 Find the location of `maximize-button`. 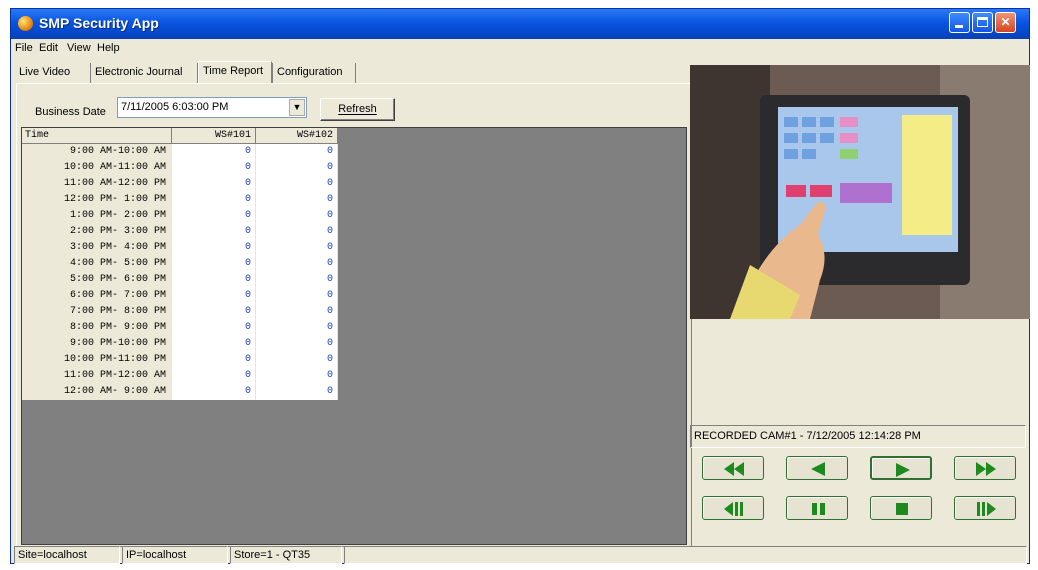

maximize-button is located at coordinates (982, 22).